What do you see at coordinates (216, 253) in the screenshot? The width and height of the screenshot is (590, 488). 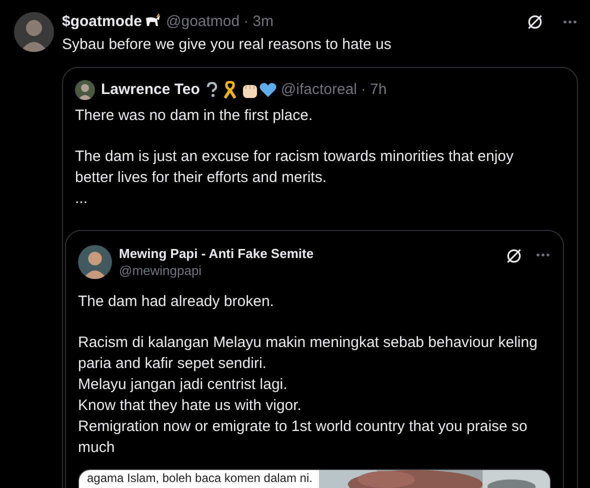 I see `display-name: Mewing Papi - Anti Fake Semite` at bounding box center [216, 253].